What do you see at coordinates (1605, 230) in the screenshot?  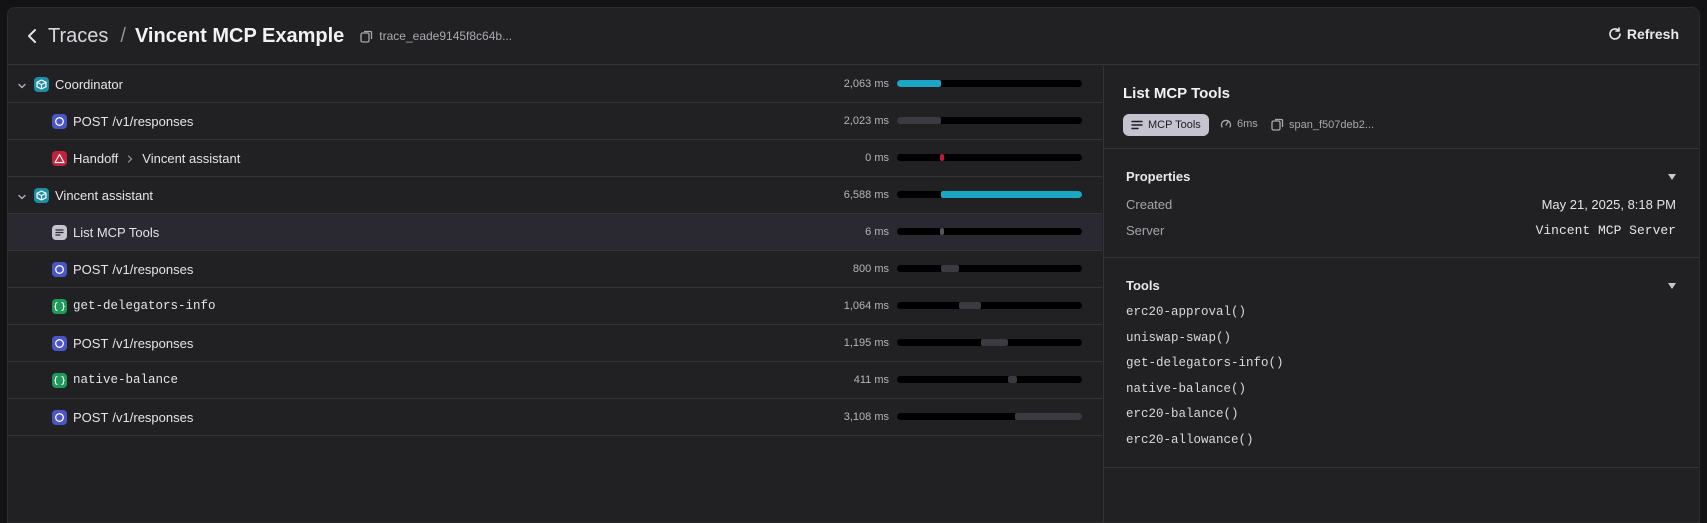 I see `server-value: Vincent MCP Server` at bounding box center [1605, 230].